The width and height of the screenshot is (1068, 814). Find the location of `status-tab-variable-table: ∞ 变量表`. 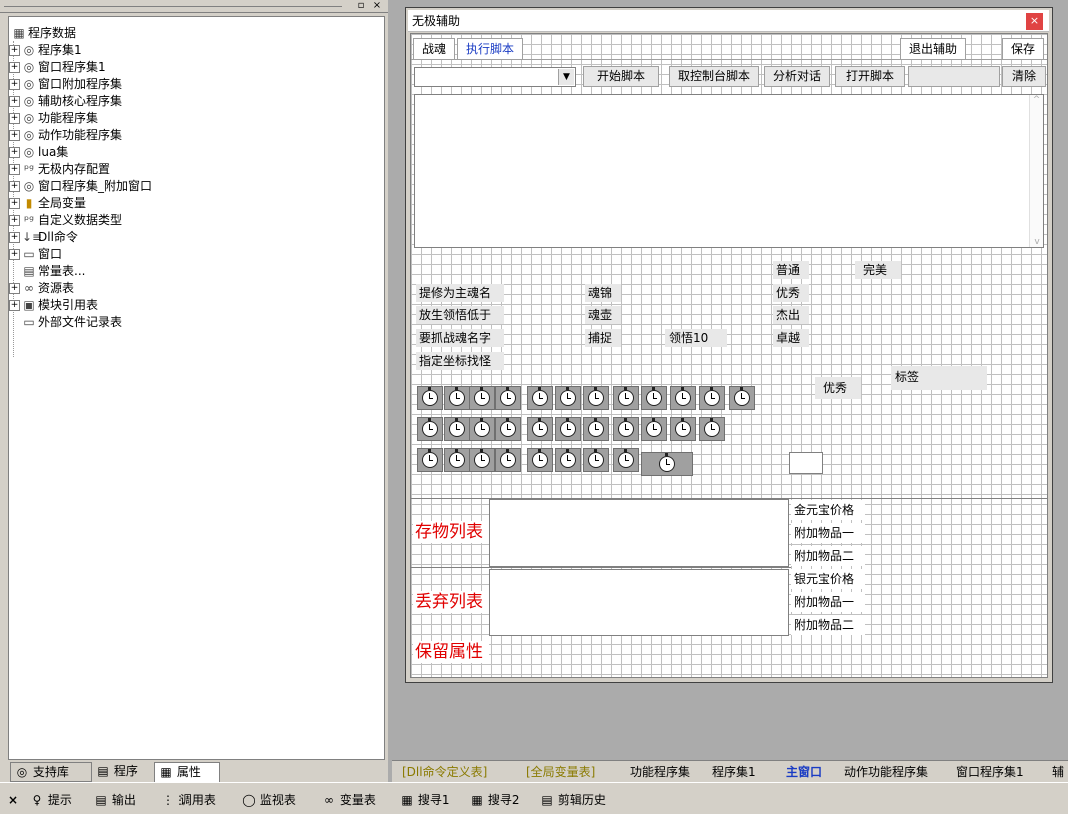

status-tab-variable-table: ∞ 变量表 is located at coordinates (349, 800).